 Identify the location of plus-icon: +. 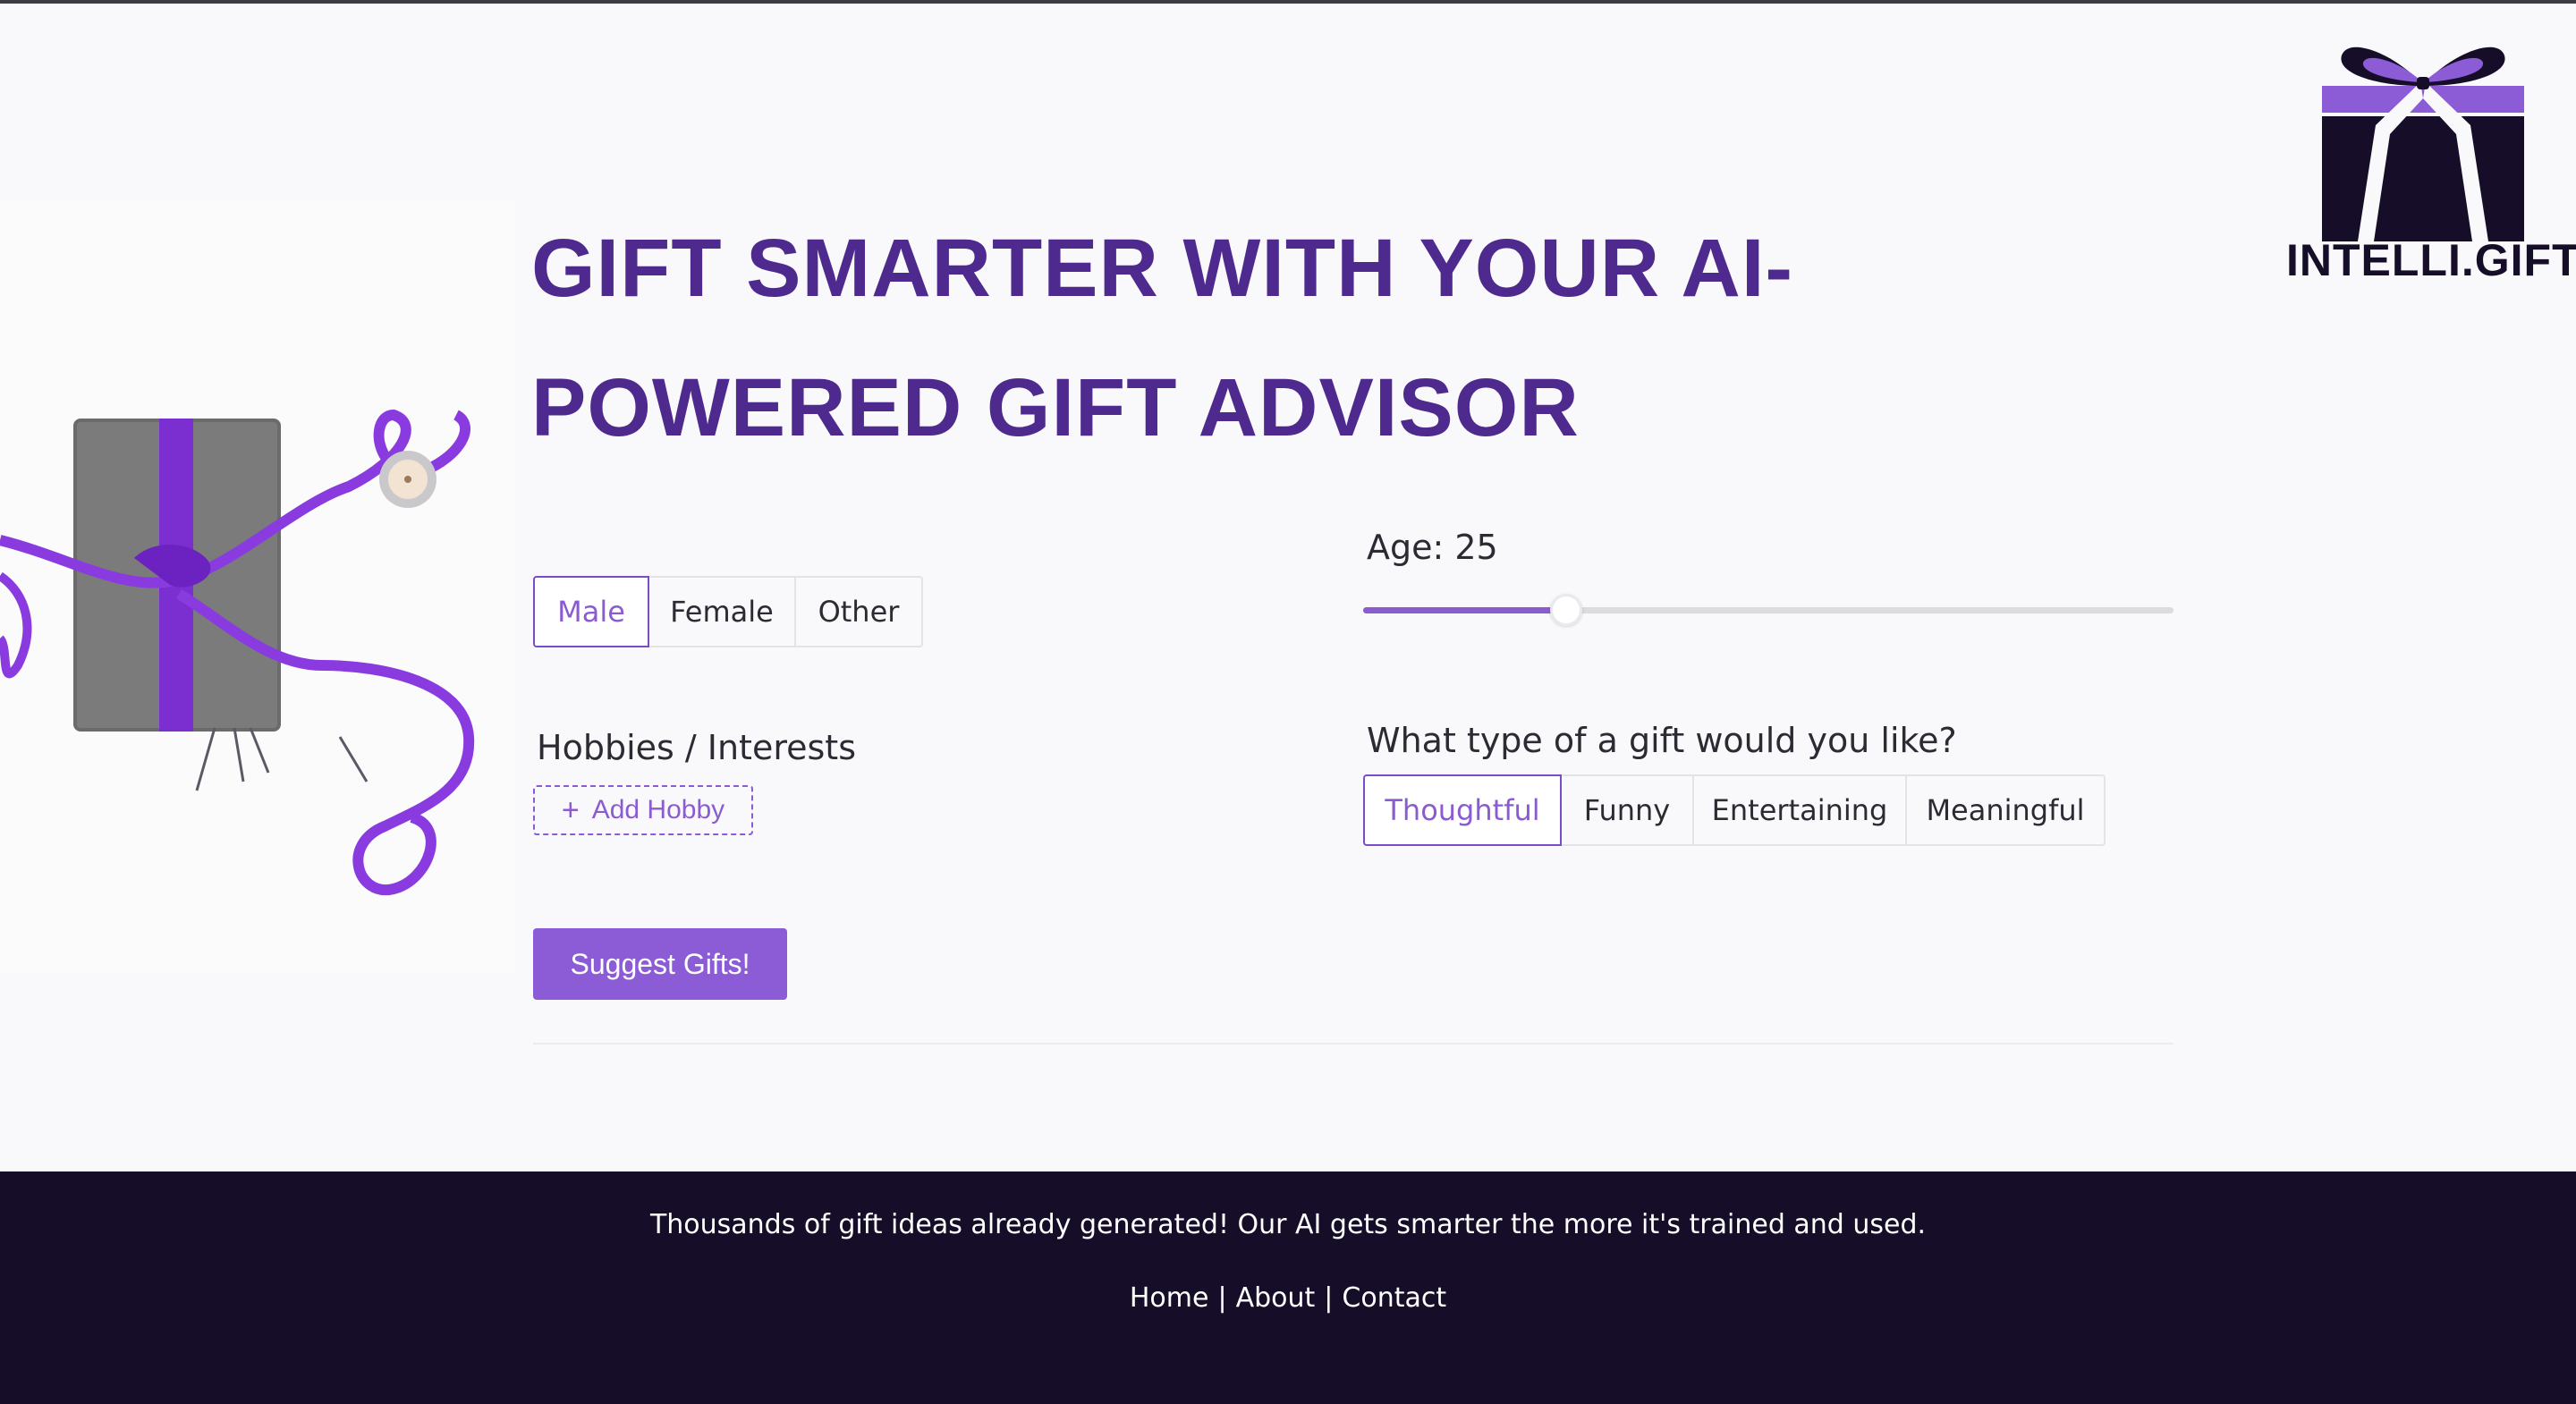
(570, 810).